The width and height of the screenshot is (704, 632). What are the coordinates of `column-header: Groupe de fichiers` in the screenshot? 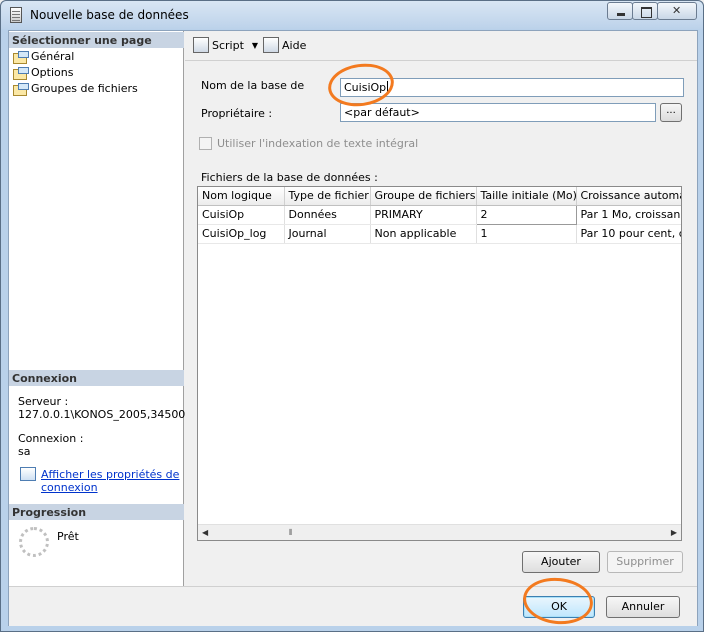 It's located at (423, 196).